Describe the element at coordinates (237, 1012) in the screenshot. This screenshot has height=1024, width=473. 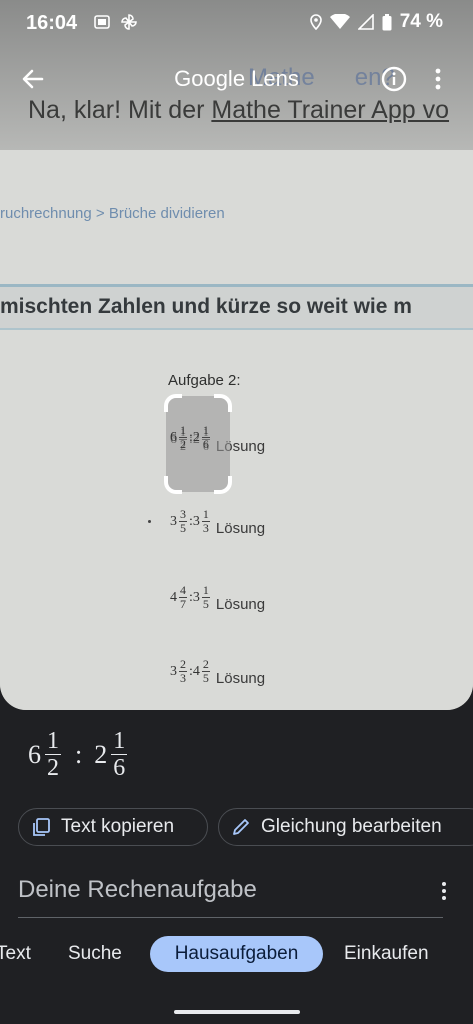
I see `home-indicator` at that location.